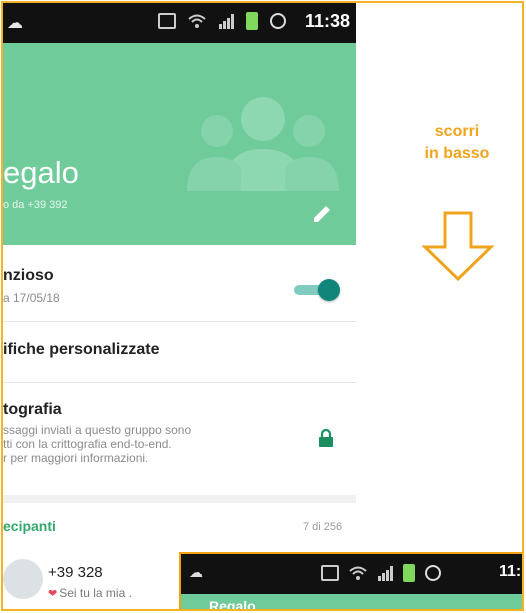 The width and height of the screenshot is (526, 613). Describe the element at coordinates (317, 290) in the screenshot. I see `mute-toggle` at that location.